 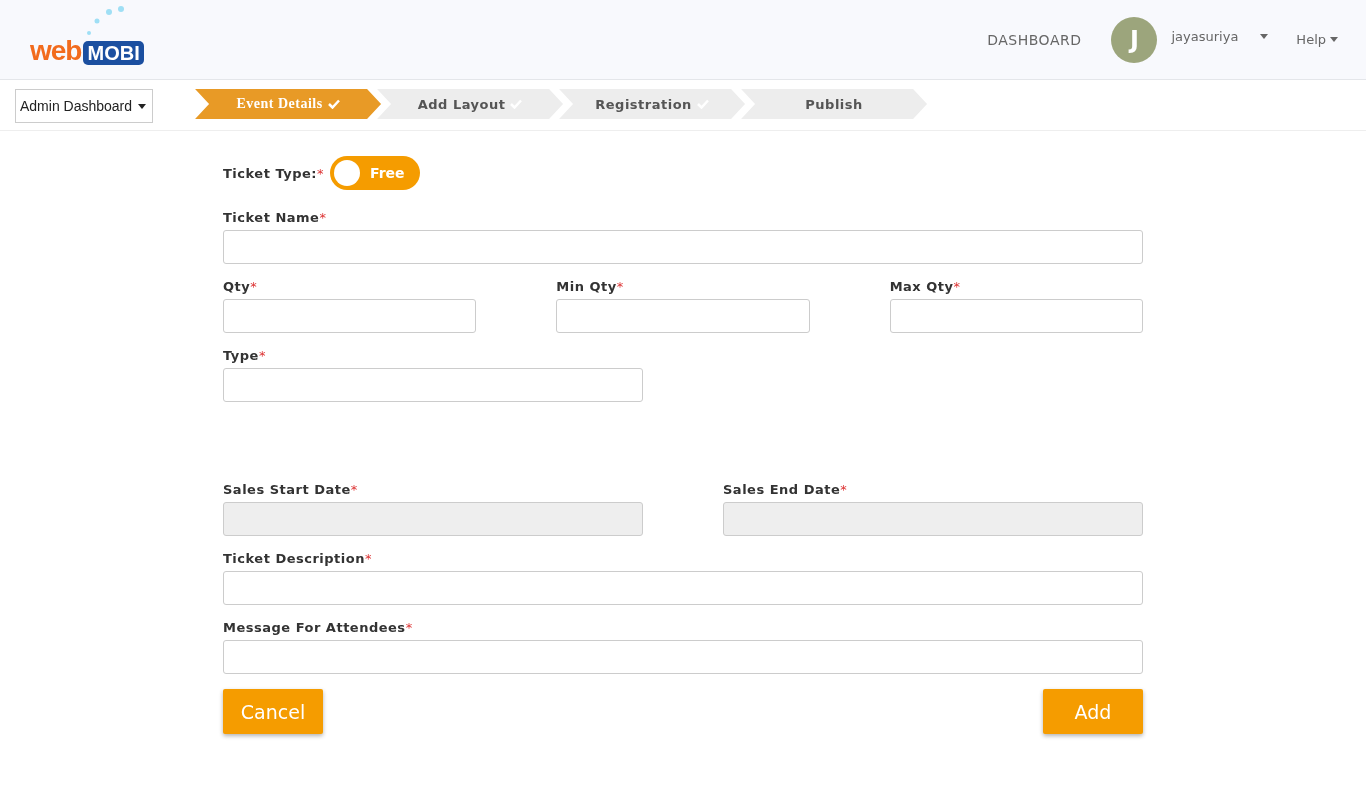 I want to click on check-icon, so click(x=333, y=104).